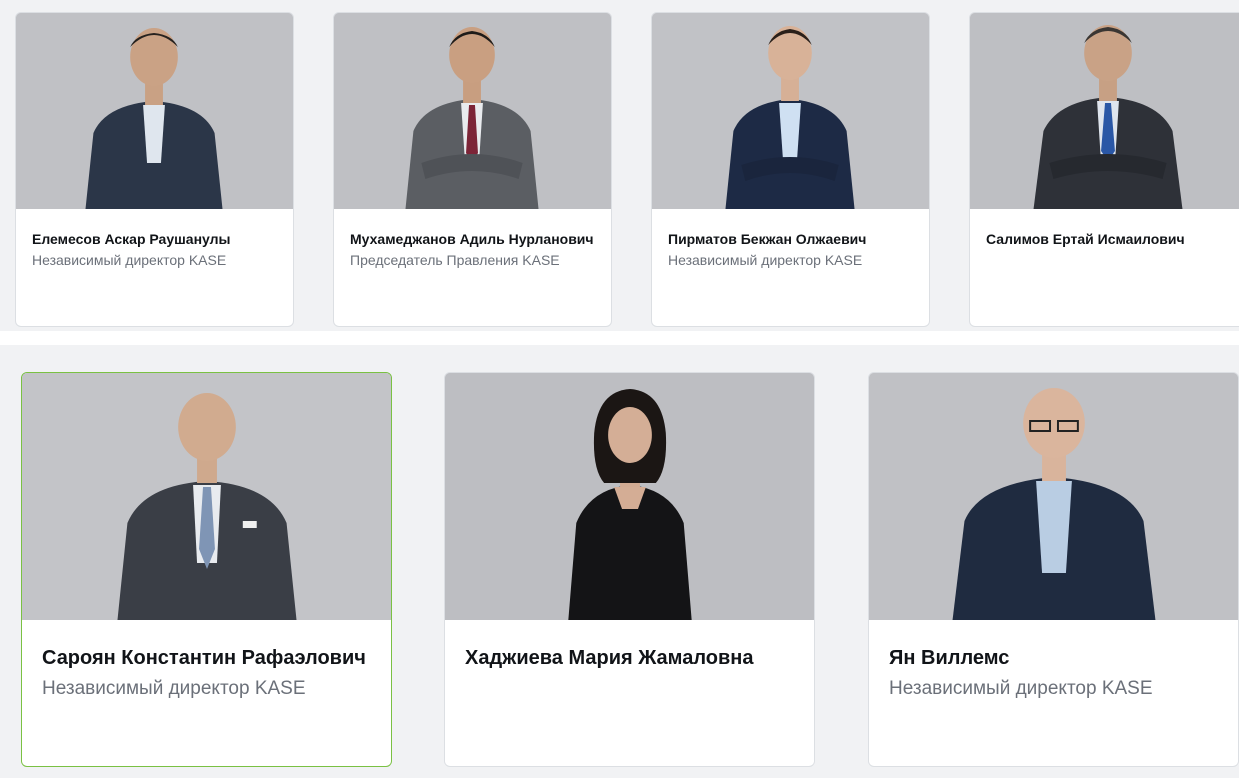  Describe the element at coordinates (131, 239) in the screenshot. I see `person-name: Елемесов Аскар Раушанулы` at that location.